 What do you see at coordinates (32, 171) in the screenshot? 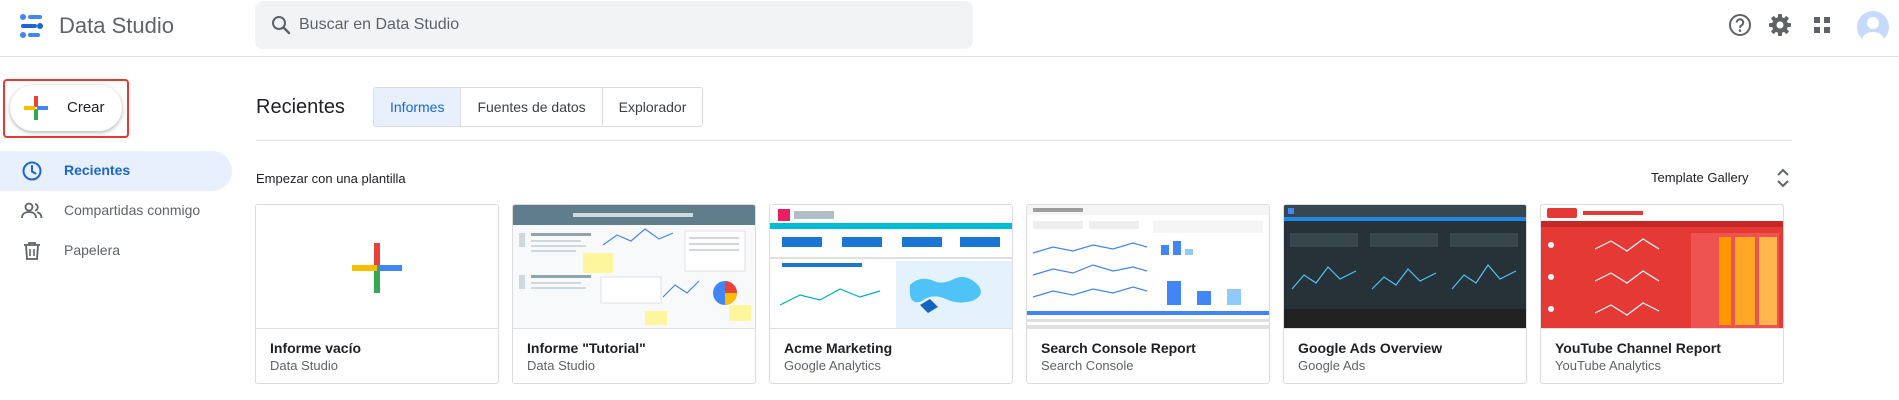
I see `clock-icon` at bounding box center [32, 171].